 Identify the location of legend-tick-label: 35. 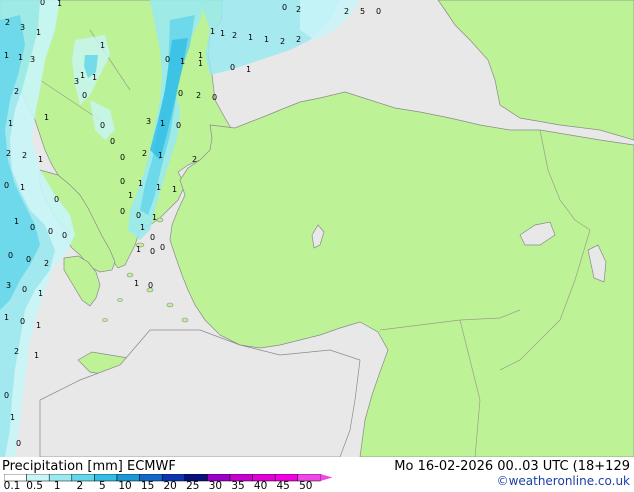
(238, 486).